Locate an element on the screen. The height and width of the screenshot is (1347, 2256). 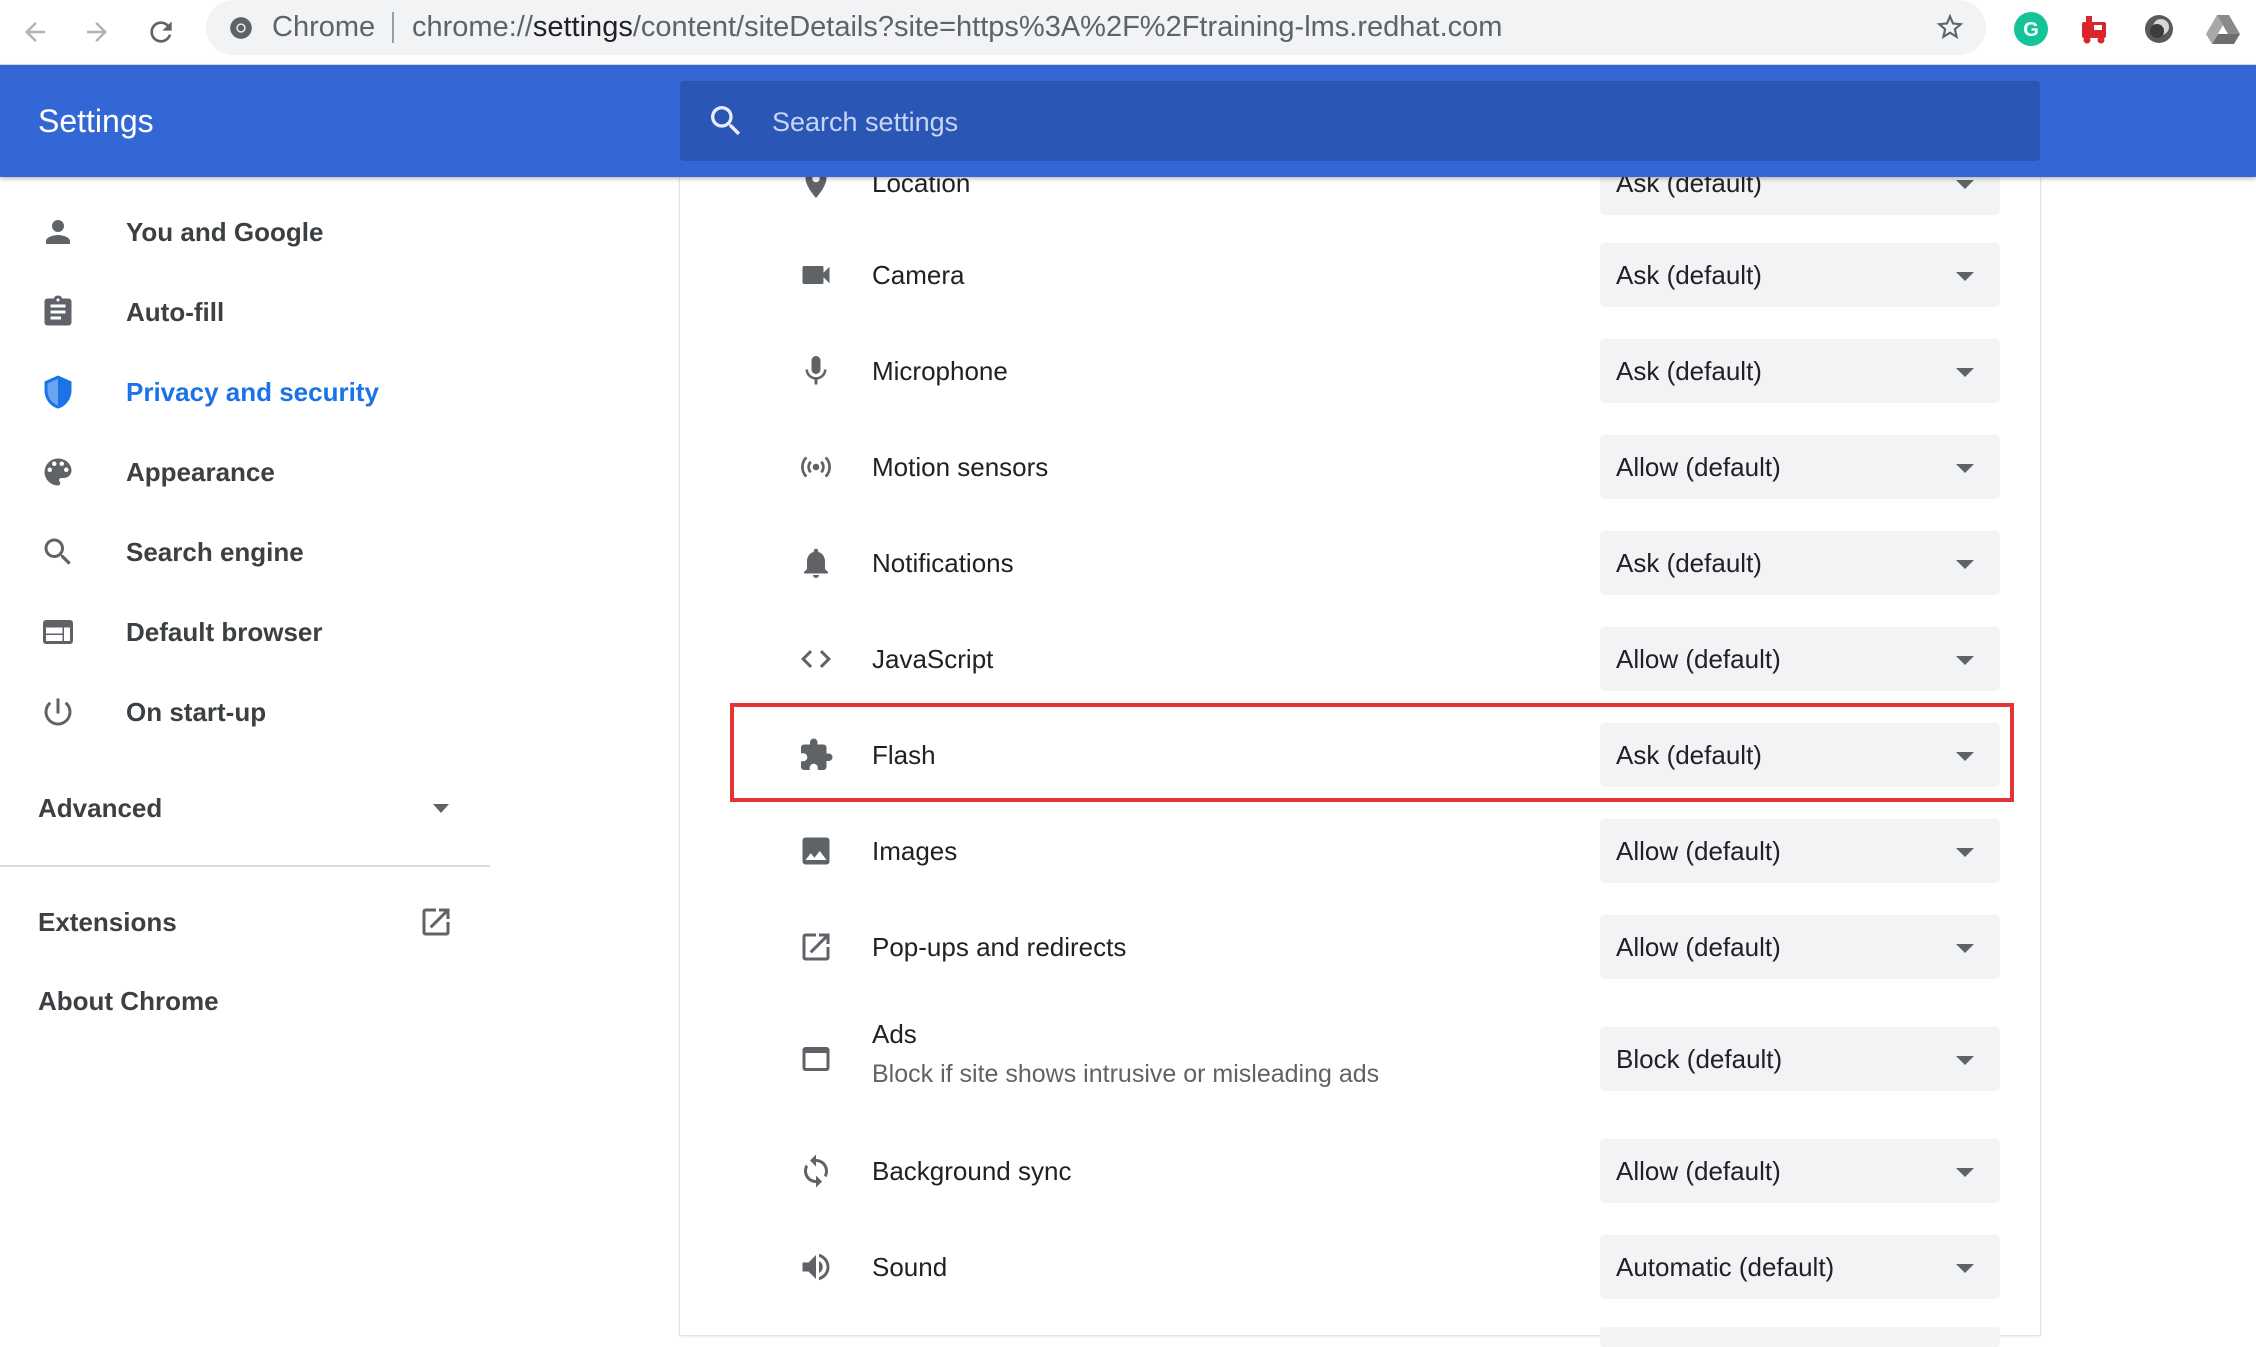
sidebar-item-on-startup: On start-up is located at coordinates (245, 712).